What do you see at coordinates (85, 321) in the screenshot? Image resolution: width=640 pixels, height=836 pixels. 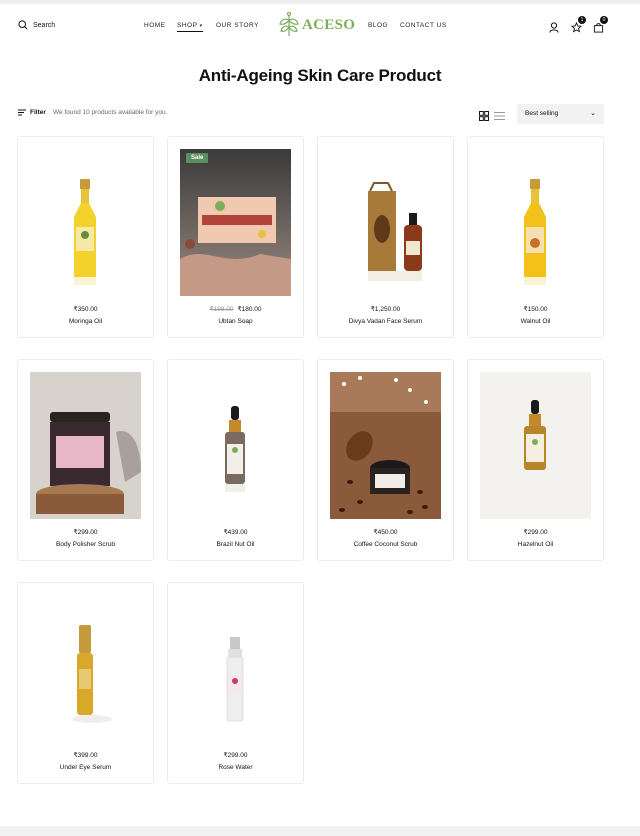 I see `product-name: Moringa Oil` at bounding box center [85, 321].